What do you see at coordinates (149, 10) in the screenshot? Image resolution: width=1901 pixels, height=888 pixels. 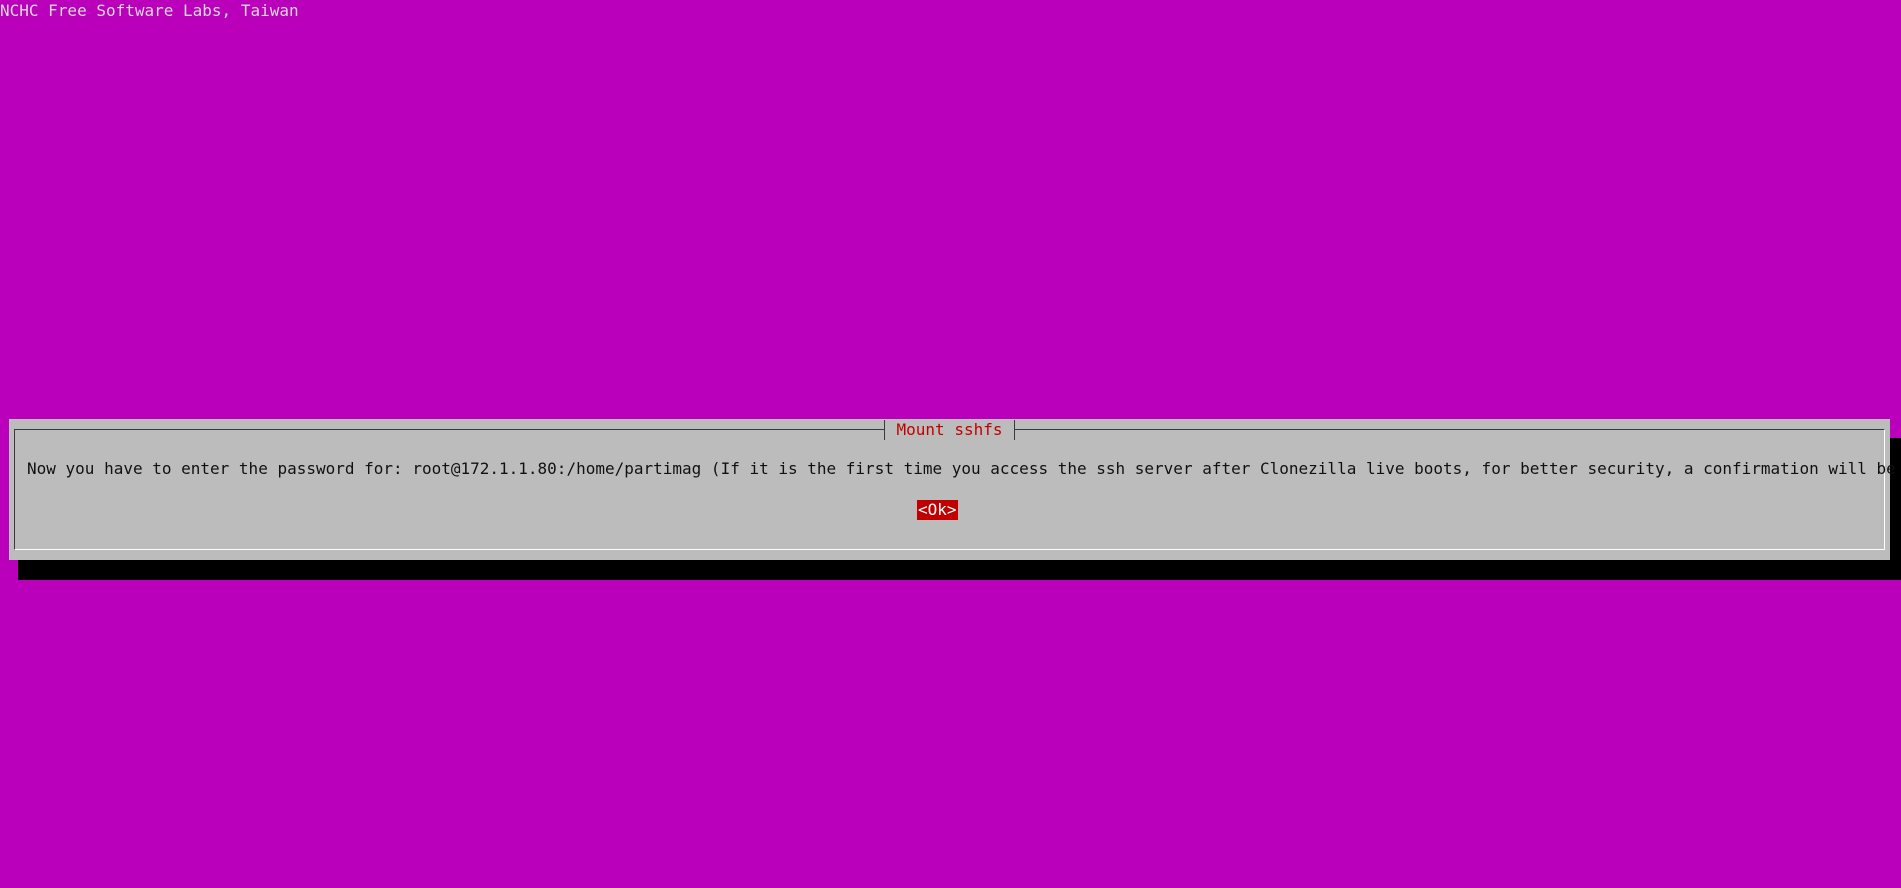 I see `backtitle: NCHC Free Software Labs, Taiwan` at bounding box center [149, 10].